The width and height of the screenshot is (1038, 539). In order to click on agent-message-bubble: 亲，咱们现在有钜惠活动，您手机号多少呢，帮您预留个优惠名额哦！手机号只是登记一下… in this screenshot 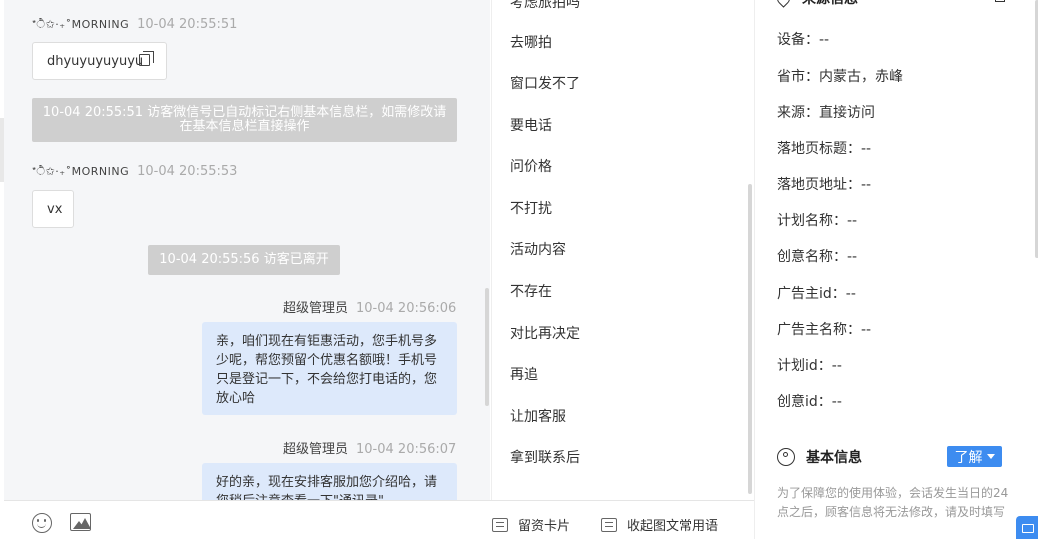, I will do `click(329, 368)`.